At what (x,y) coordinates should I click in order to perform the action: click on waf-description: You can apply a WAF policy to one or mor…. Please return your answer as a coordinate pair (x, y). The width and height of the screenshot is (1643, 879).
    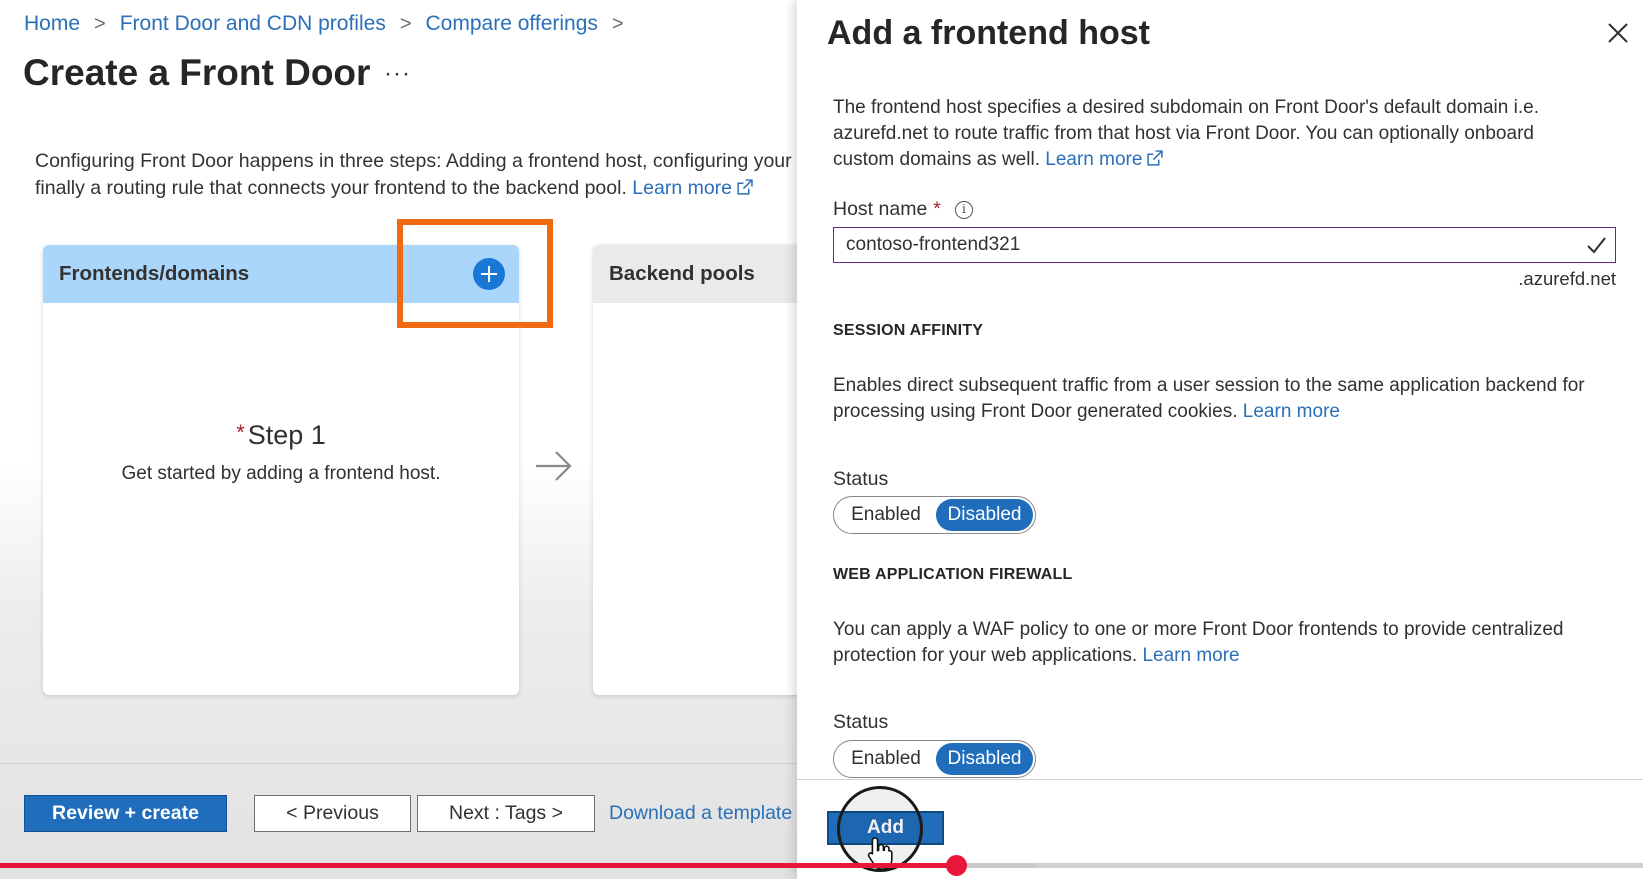
    Looking at the image, I should click on (1228, 643).